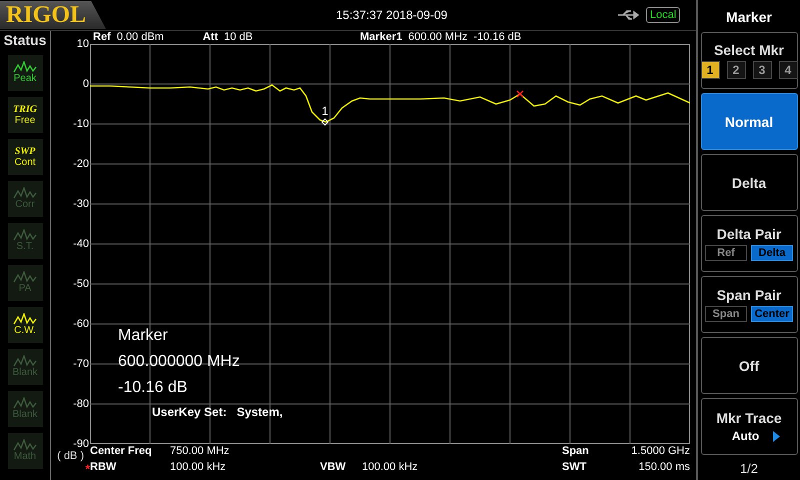 The width and height of the screenshot is (800, 480). I want to click on marker-option: 3, so click(762, 70).